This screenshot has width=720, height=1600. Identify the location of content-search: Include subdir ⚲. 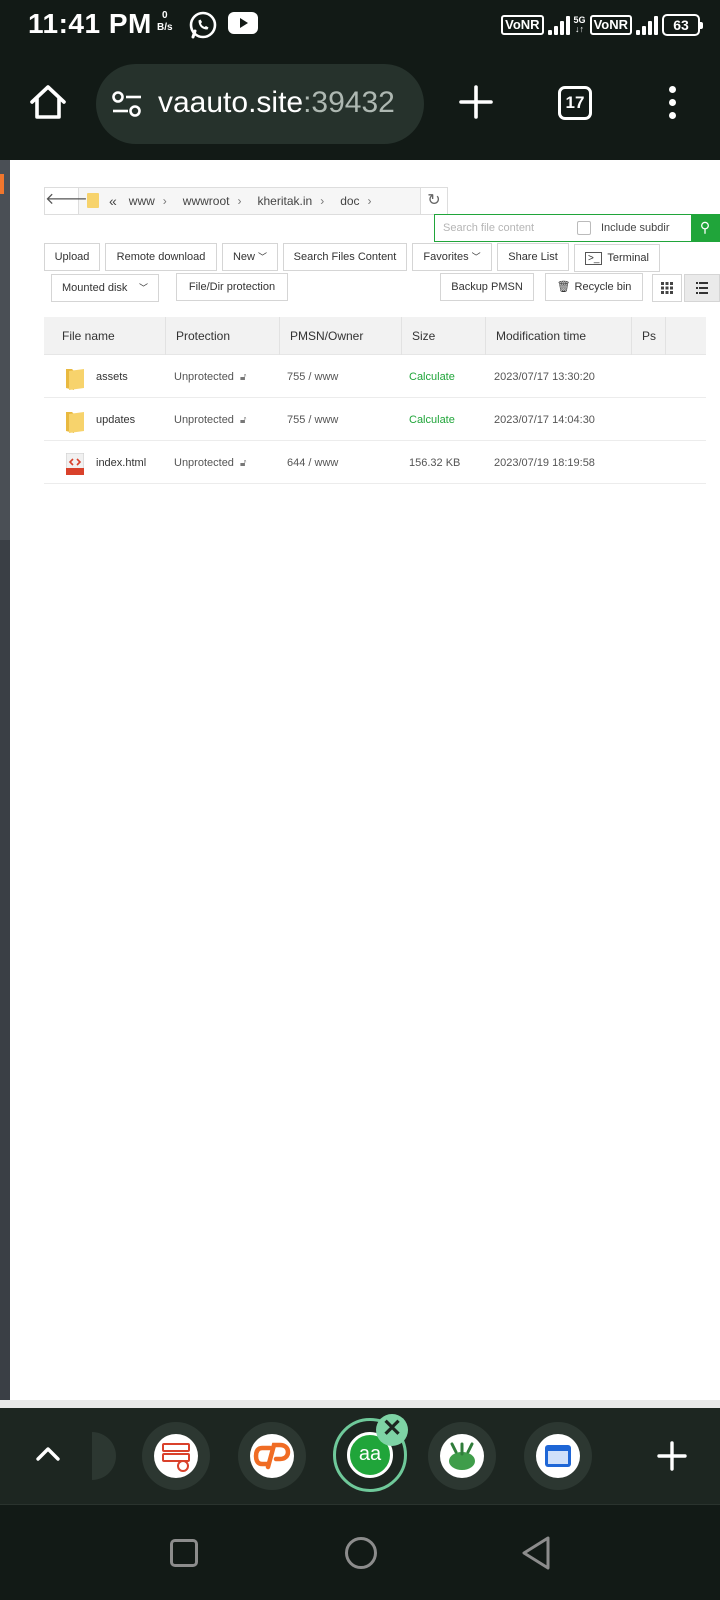
(577, 228).